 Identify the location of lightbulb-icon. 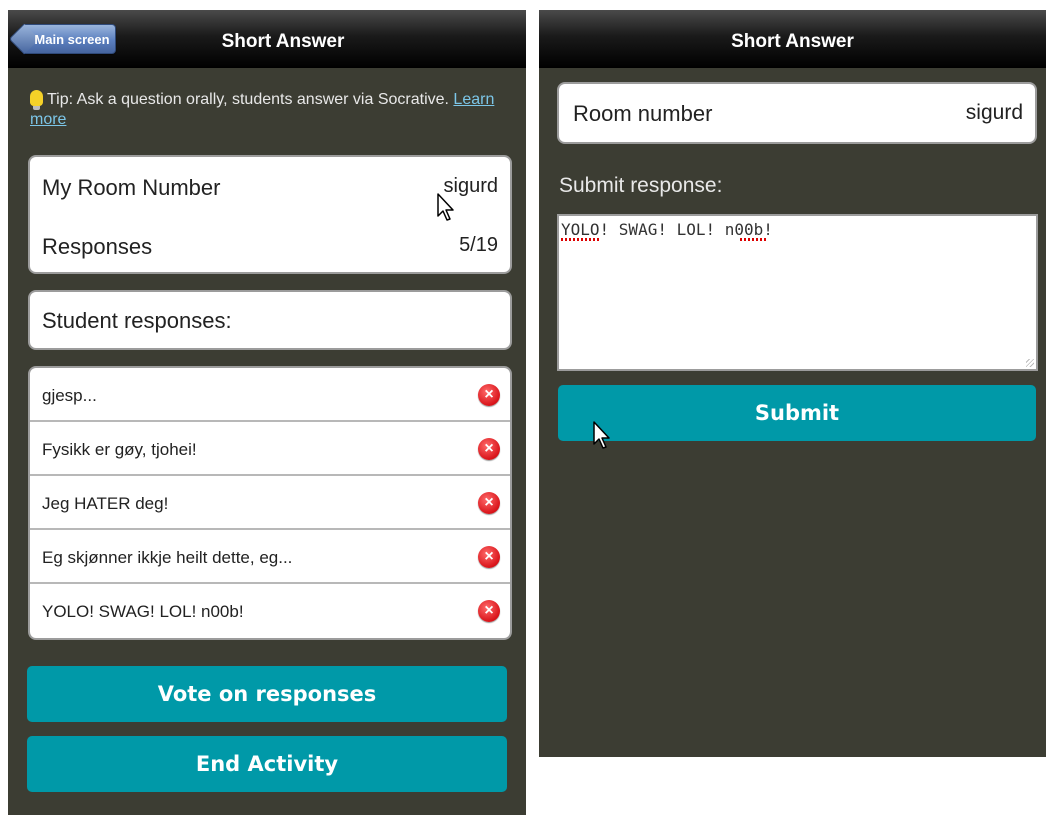
(36, 100).